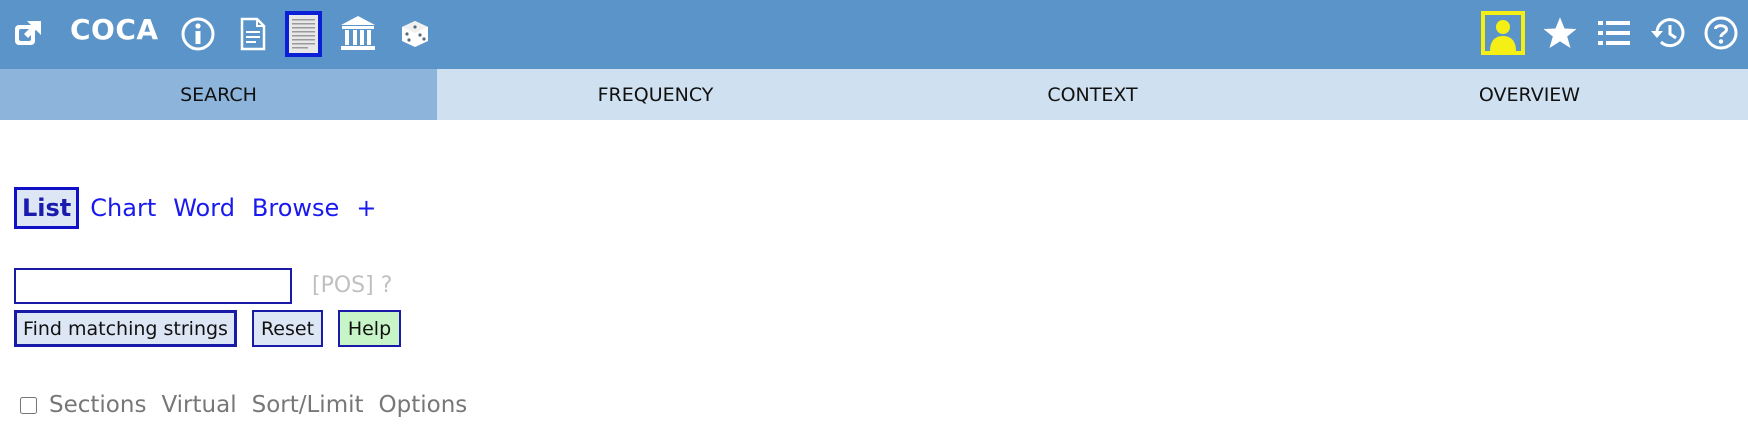 The width and height of the screenshot is (1748, 439). What do you see at coordinates (423, 405) in the screenshot?
I see `options-link: Options` at bounding box center [423, 405].